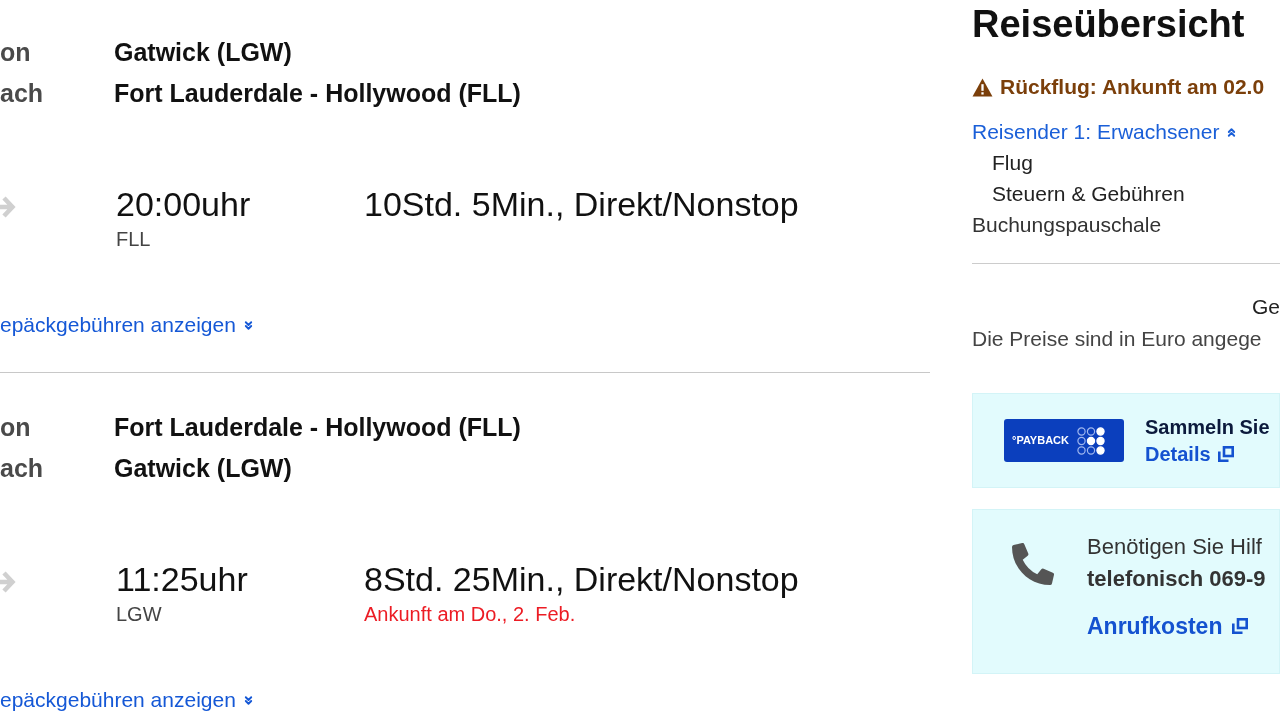  What do you see at coordinates (1117, 339) in the screenshot?
I see `currency-note: Die Preise sind in Euro angege` at bounding box center [1117, 339].